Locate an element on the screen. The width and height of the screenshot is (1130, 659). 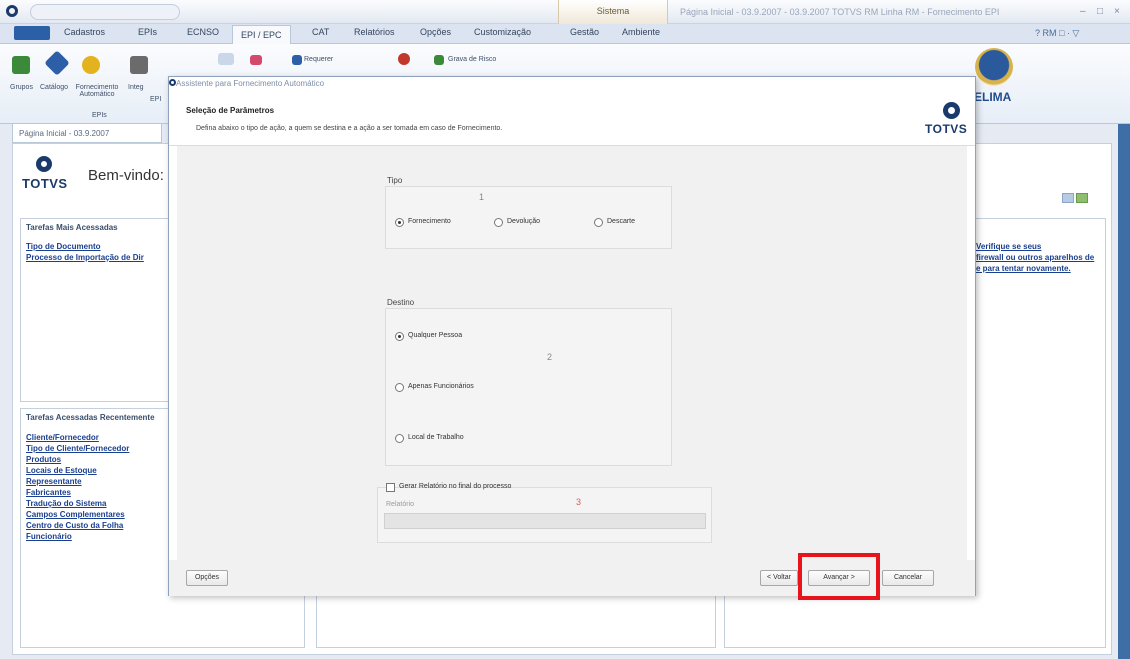
dialog-totvs-logo-text: TOTVS is located at coordinates (946, 129).